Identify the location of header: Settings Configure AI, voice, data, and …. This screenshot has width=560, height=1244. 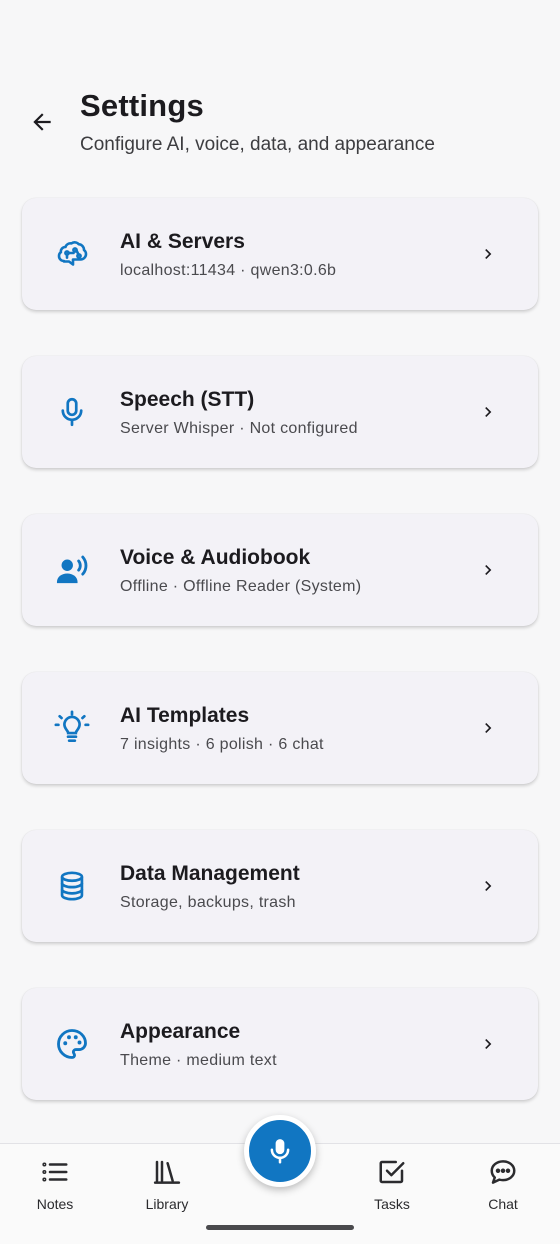
(280, 125).